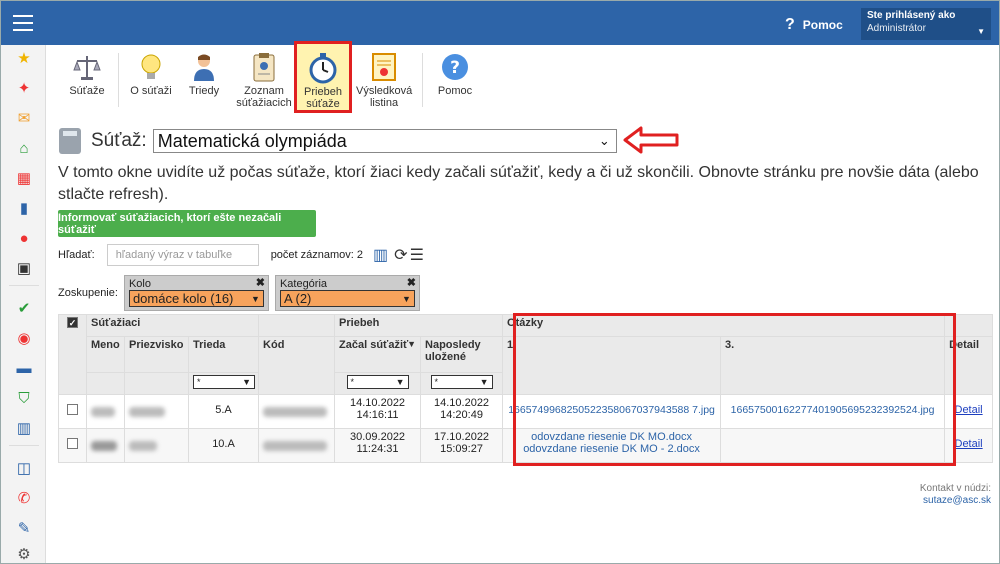 This screenshot has width=1000, height=564. I want to click on open-book-icon: ◫, so click(24, 468).